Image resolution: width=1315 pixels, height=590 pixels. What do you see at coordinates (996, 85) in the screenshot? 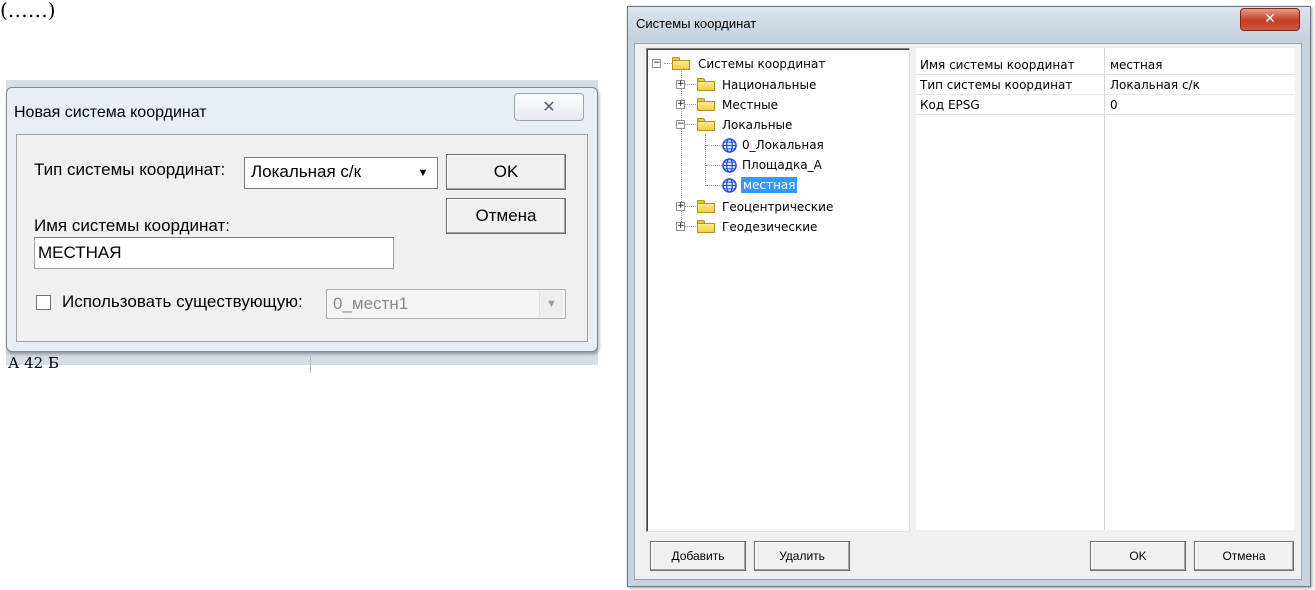
I see `property-name: Тип системы координат` at bounding box center [996, 85].